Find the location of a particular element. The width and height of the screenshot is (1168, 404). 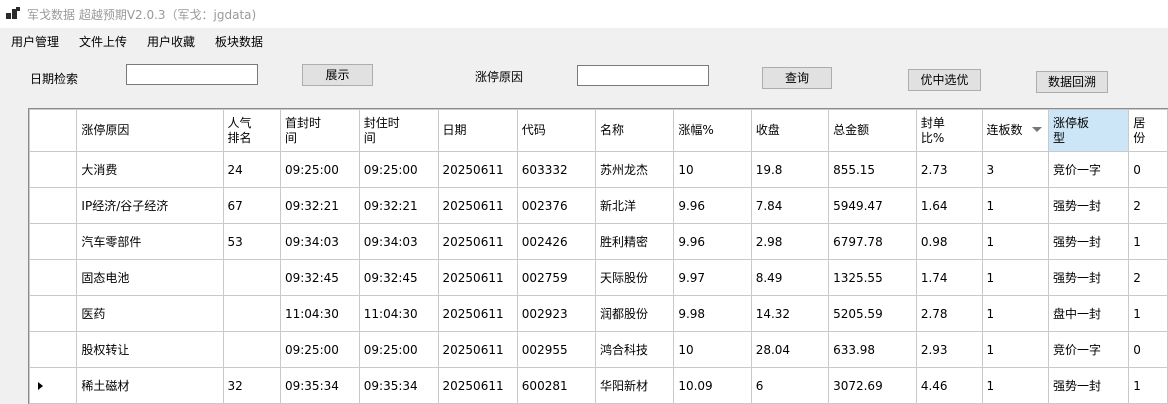

table-cell: 9.98 is located at coordinates (712, 313).